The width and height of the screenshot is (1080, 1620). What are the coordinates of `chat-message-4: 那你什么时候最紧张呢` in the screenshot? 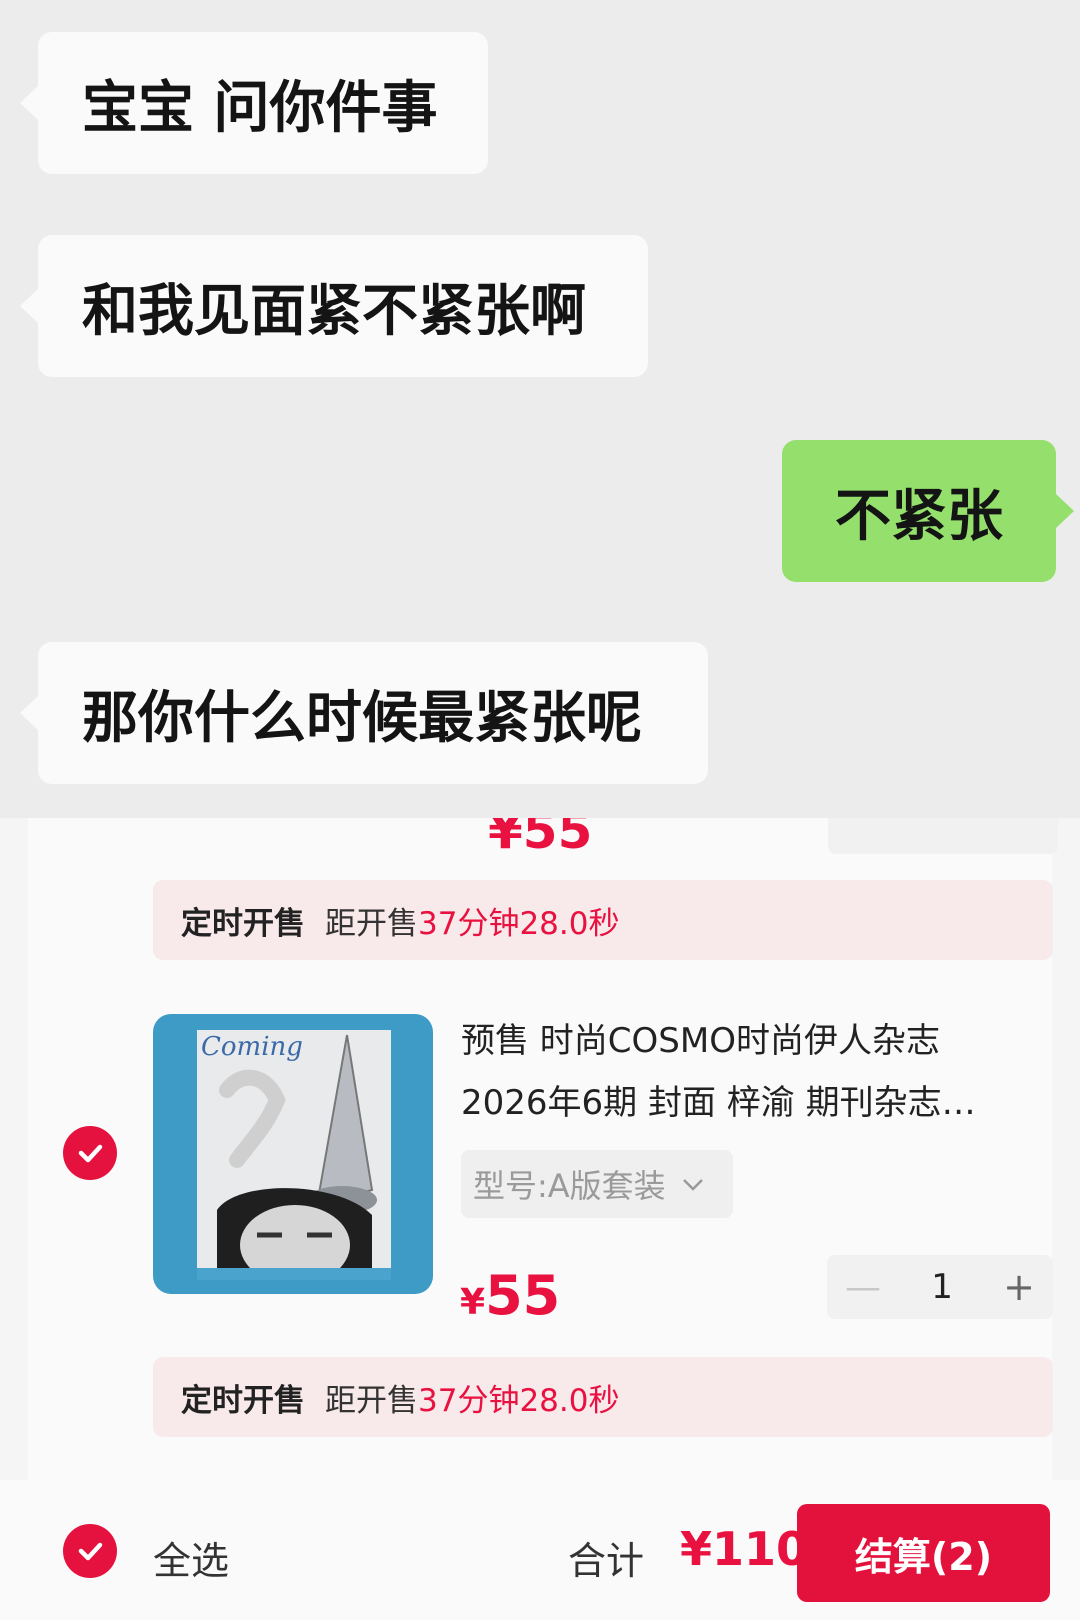 It's located at (364, 713).